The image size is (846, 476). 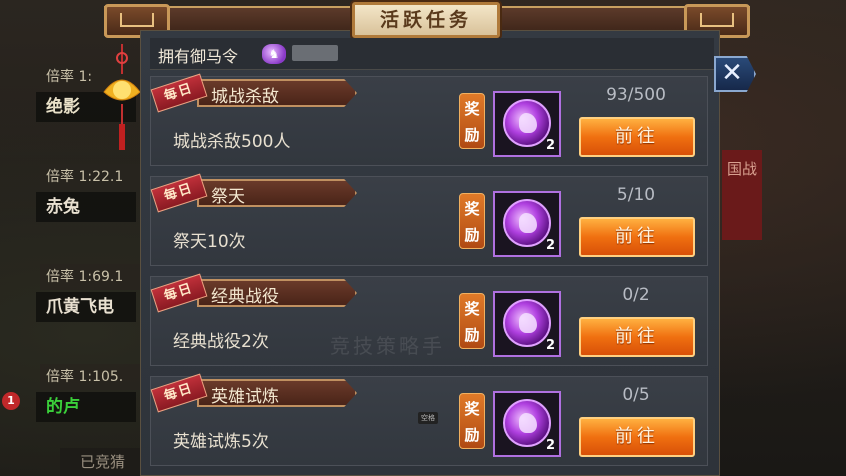 I want to click on task-progress: 5/10, so click(x=636, y=195).